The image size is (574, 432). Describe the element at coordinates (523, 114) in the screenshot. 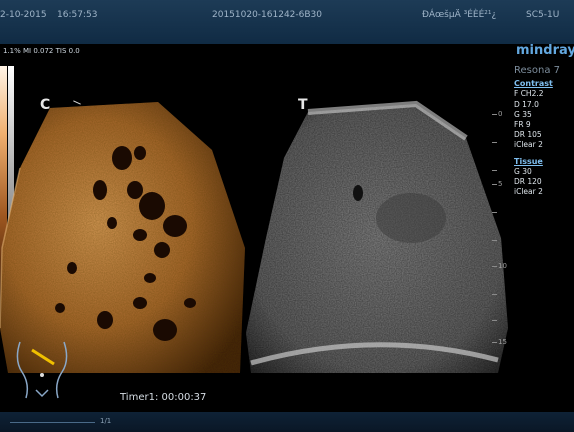

I see `contrast-param: G 35` at that location.